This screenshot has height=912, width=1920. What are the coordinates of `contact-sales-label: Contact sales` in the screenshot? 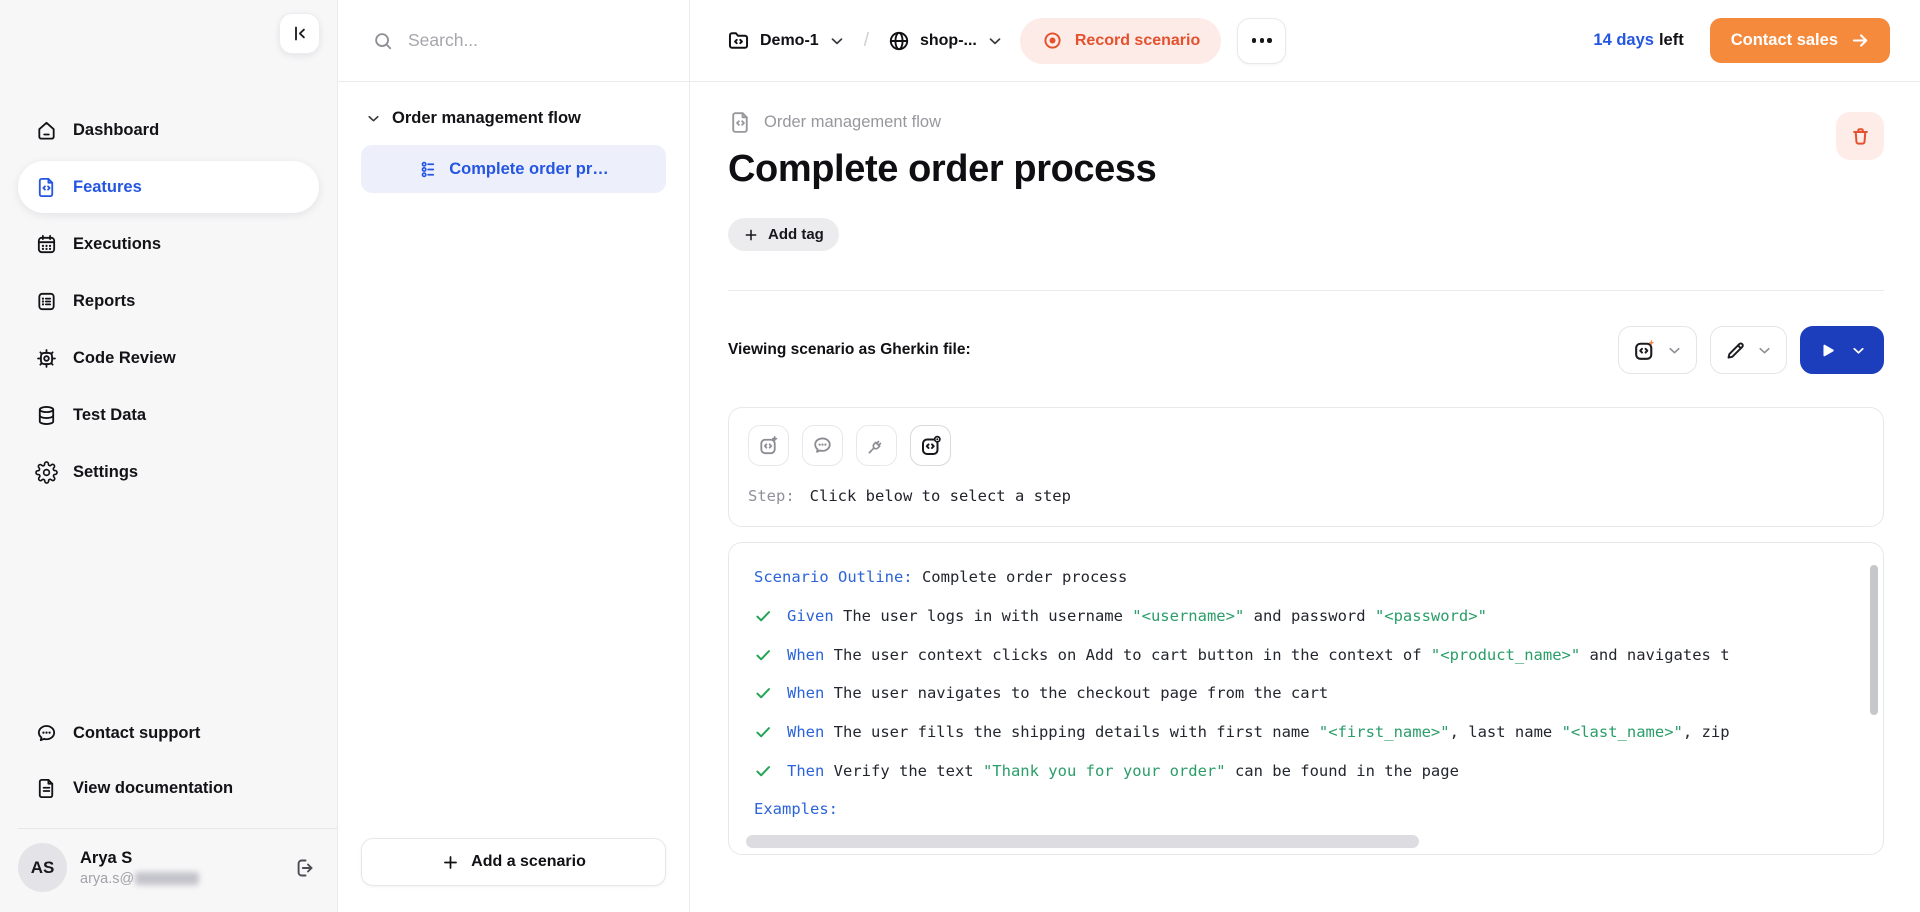 It's located at (1784, 40).